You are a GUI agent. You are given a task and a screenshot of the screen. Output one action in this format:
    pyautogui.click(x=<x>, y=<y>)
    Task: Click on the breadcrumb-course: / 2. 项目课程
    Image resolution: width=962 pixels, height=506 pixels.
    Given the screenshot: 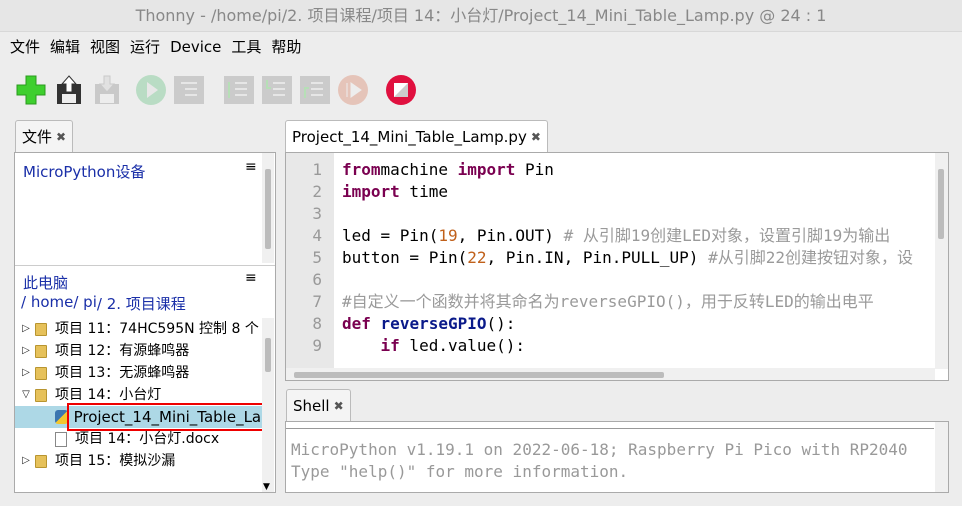 What is the action you would take?
    pyautogui.click(x=141, y=303)
    